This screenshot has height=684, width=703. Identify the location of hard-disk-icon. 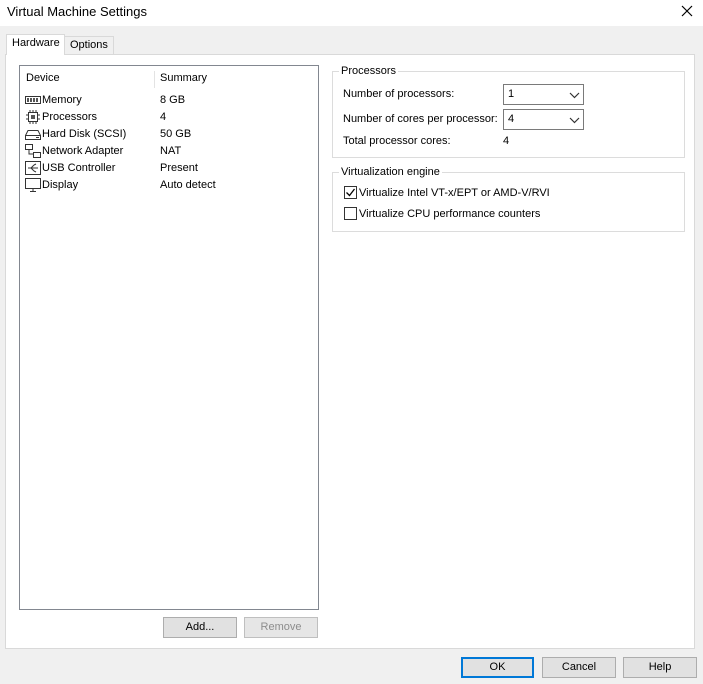
(33, 134).